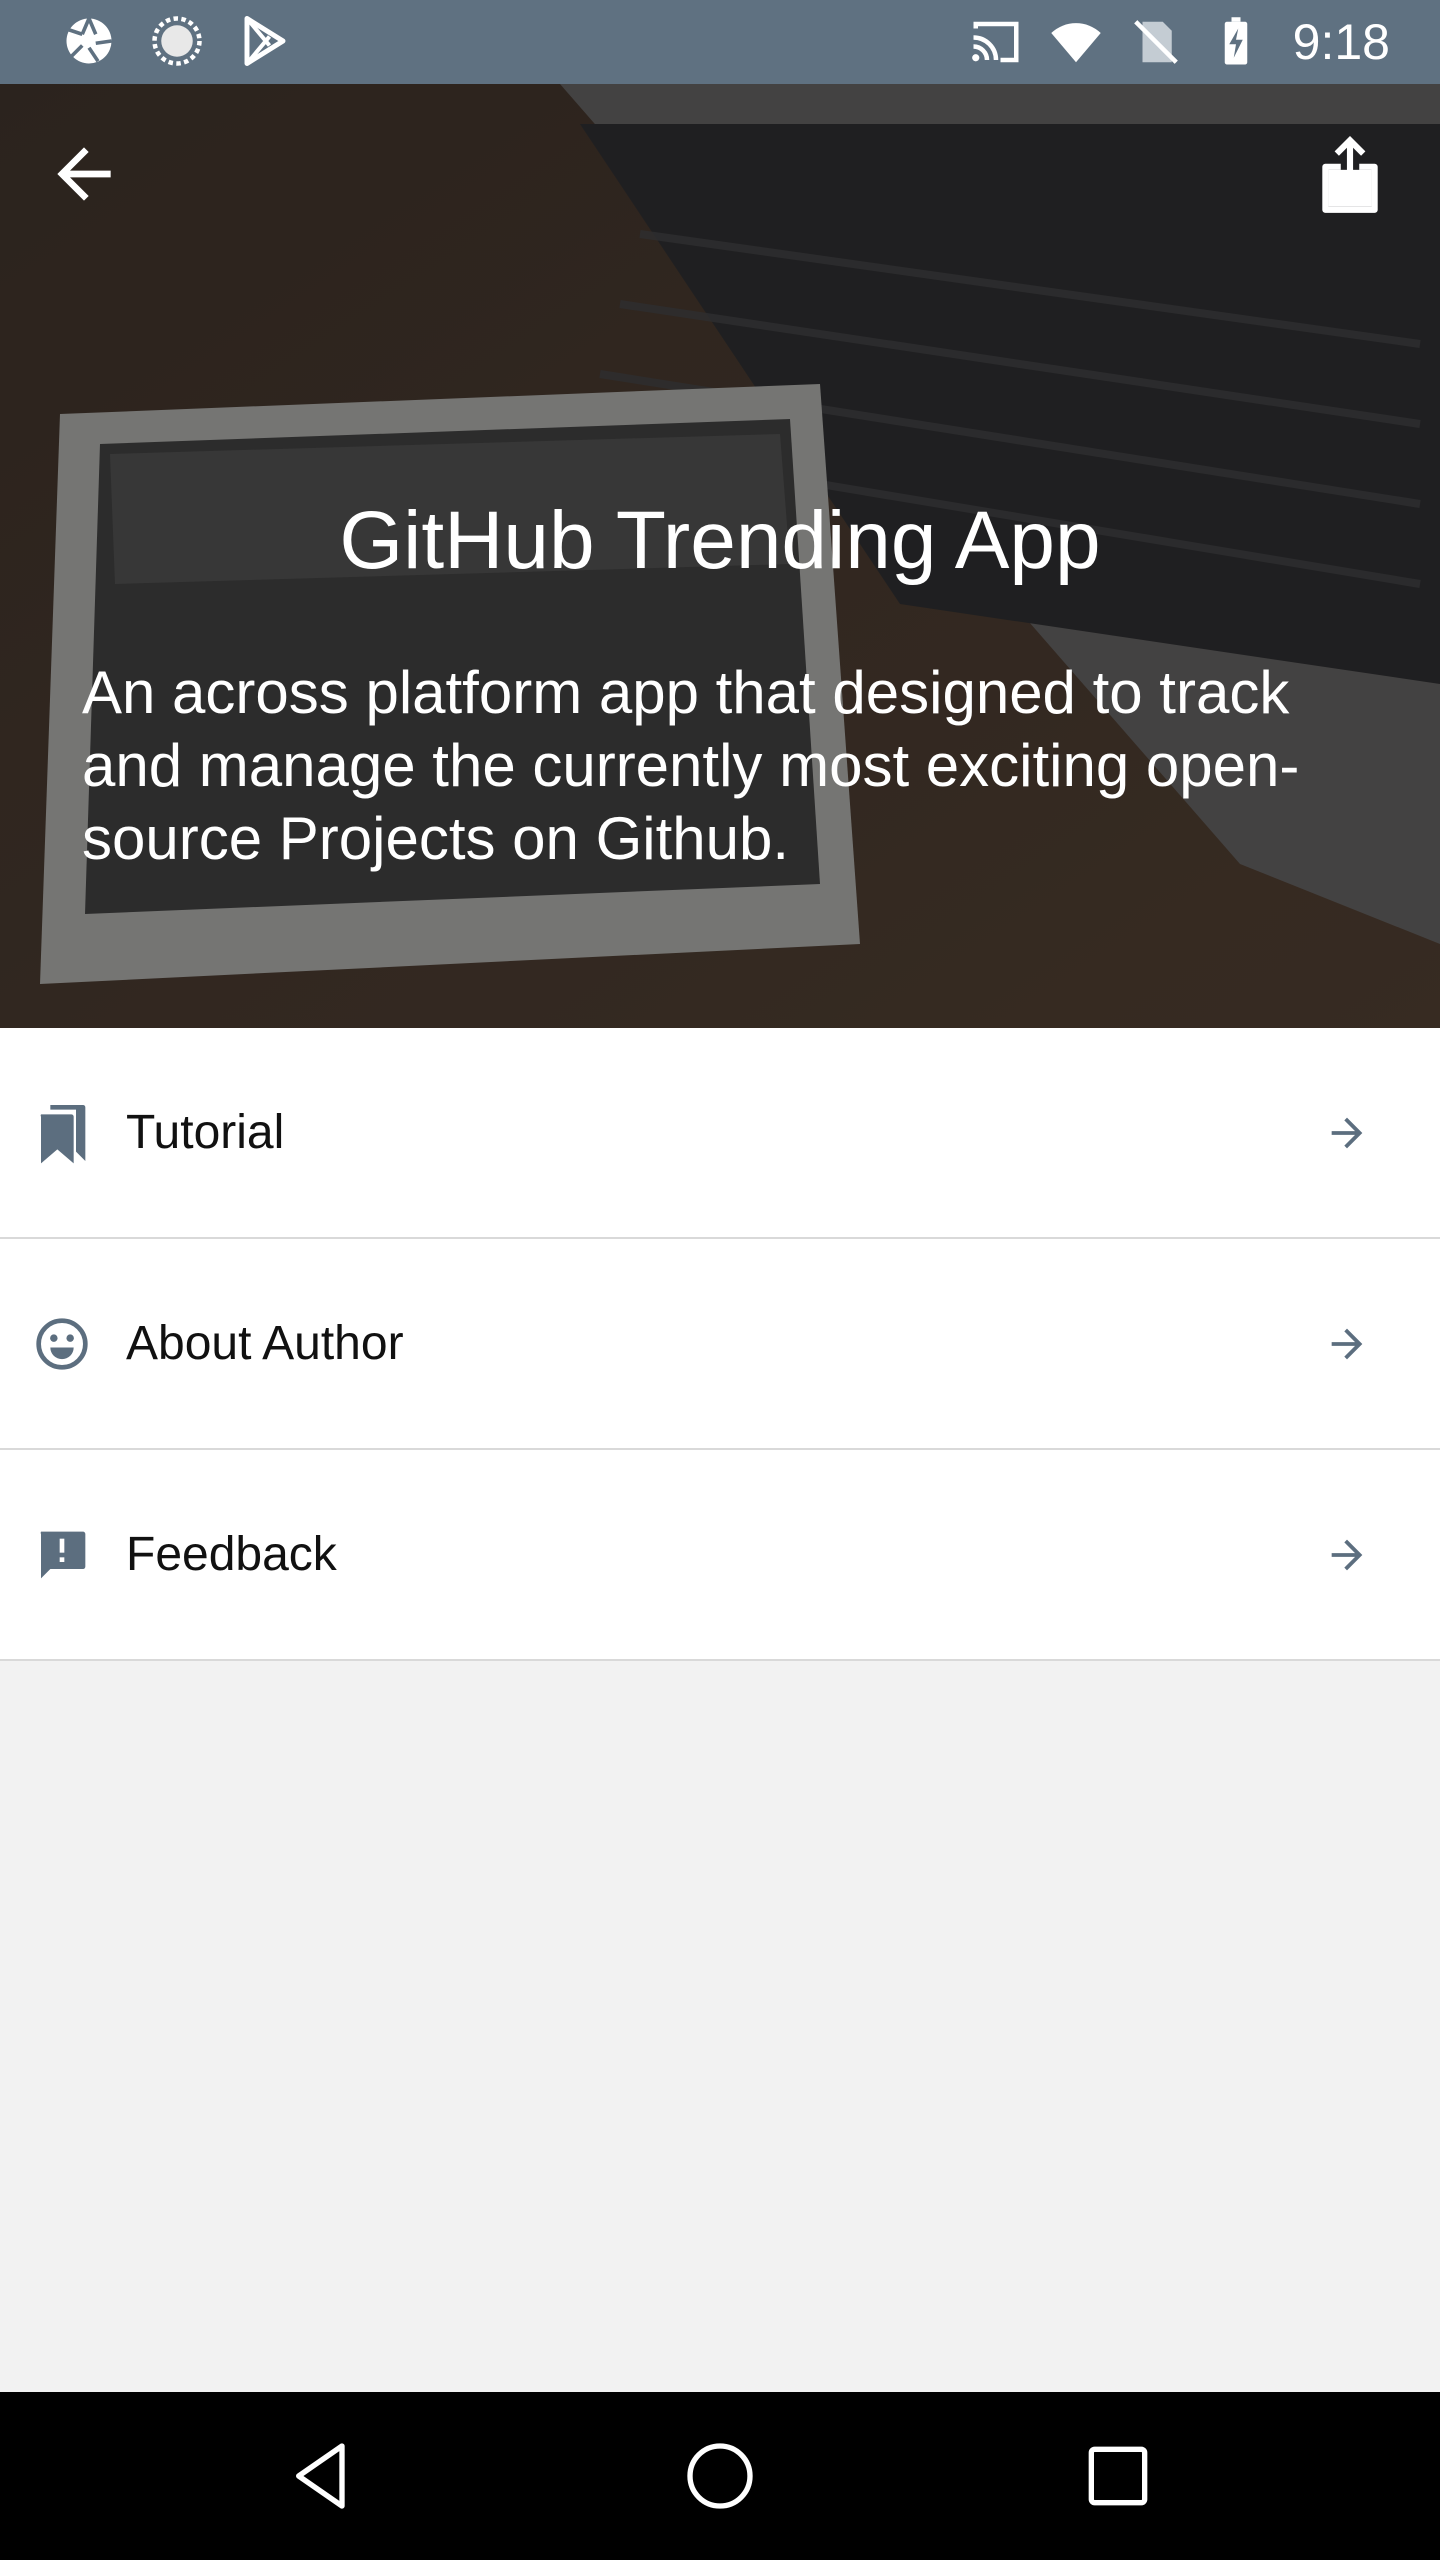  Describe the element at coordinates (720, 42) in the screenshot. I see `status-bar: 9:18` at that location.